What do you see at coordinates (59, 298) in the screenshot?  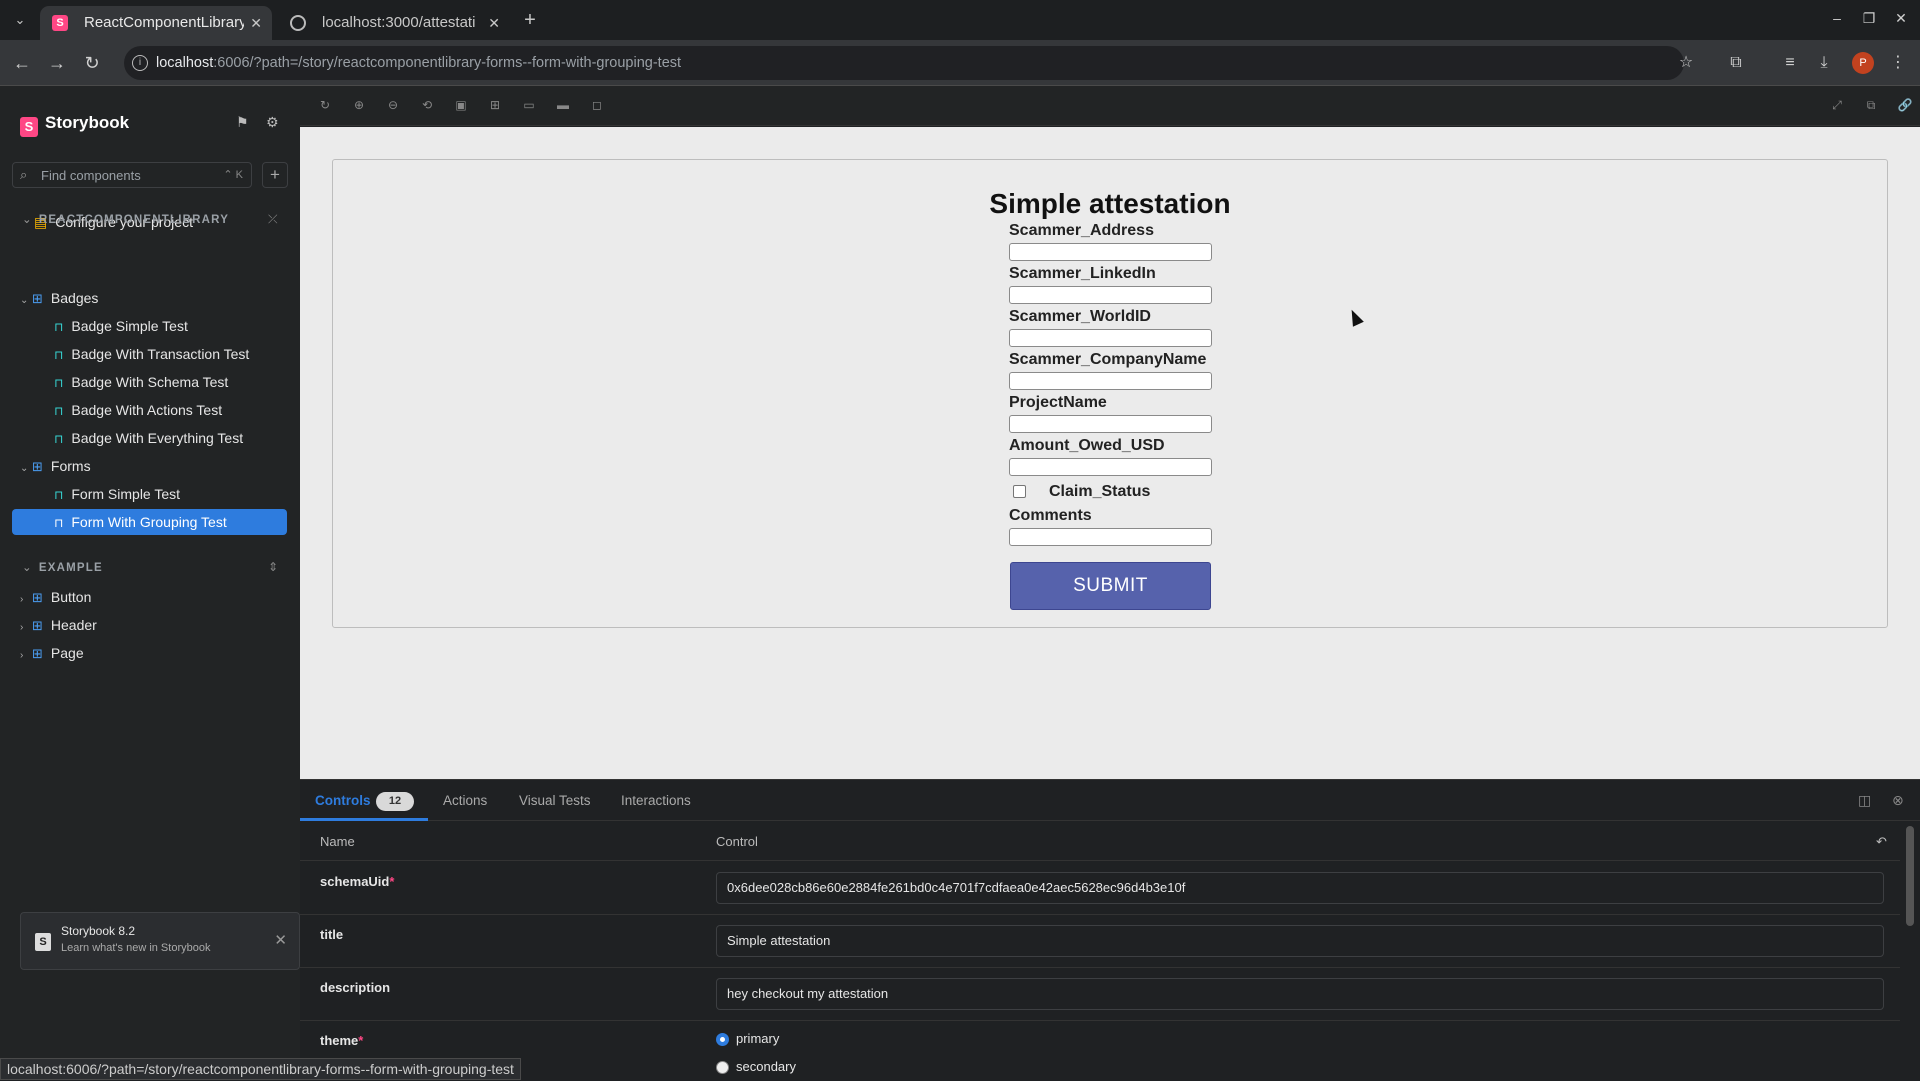 I see `sidebar-item-badges: ⌄ ⊞ Badges` at bounding box center [59, 298].